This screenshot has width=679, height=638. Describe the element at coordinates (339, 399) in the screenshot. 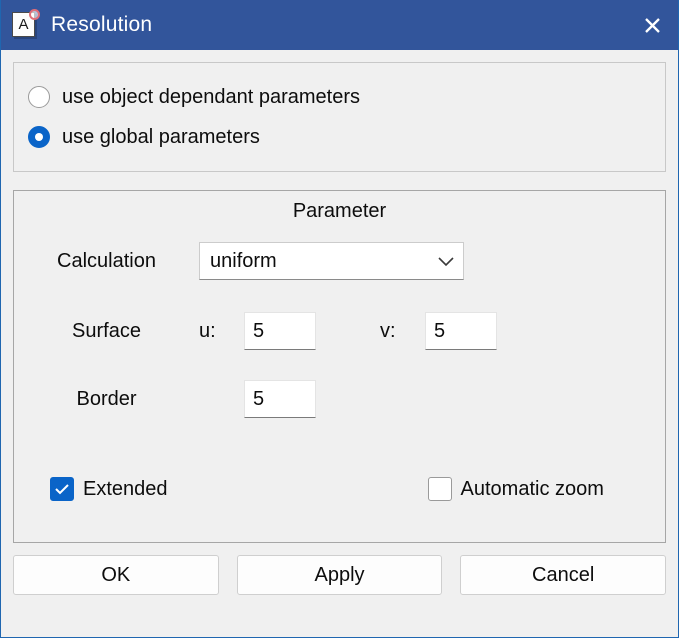

I see `border-row: Border` at that location.